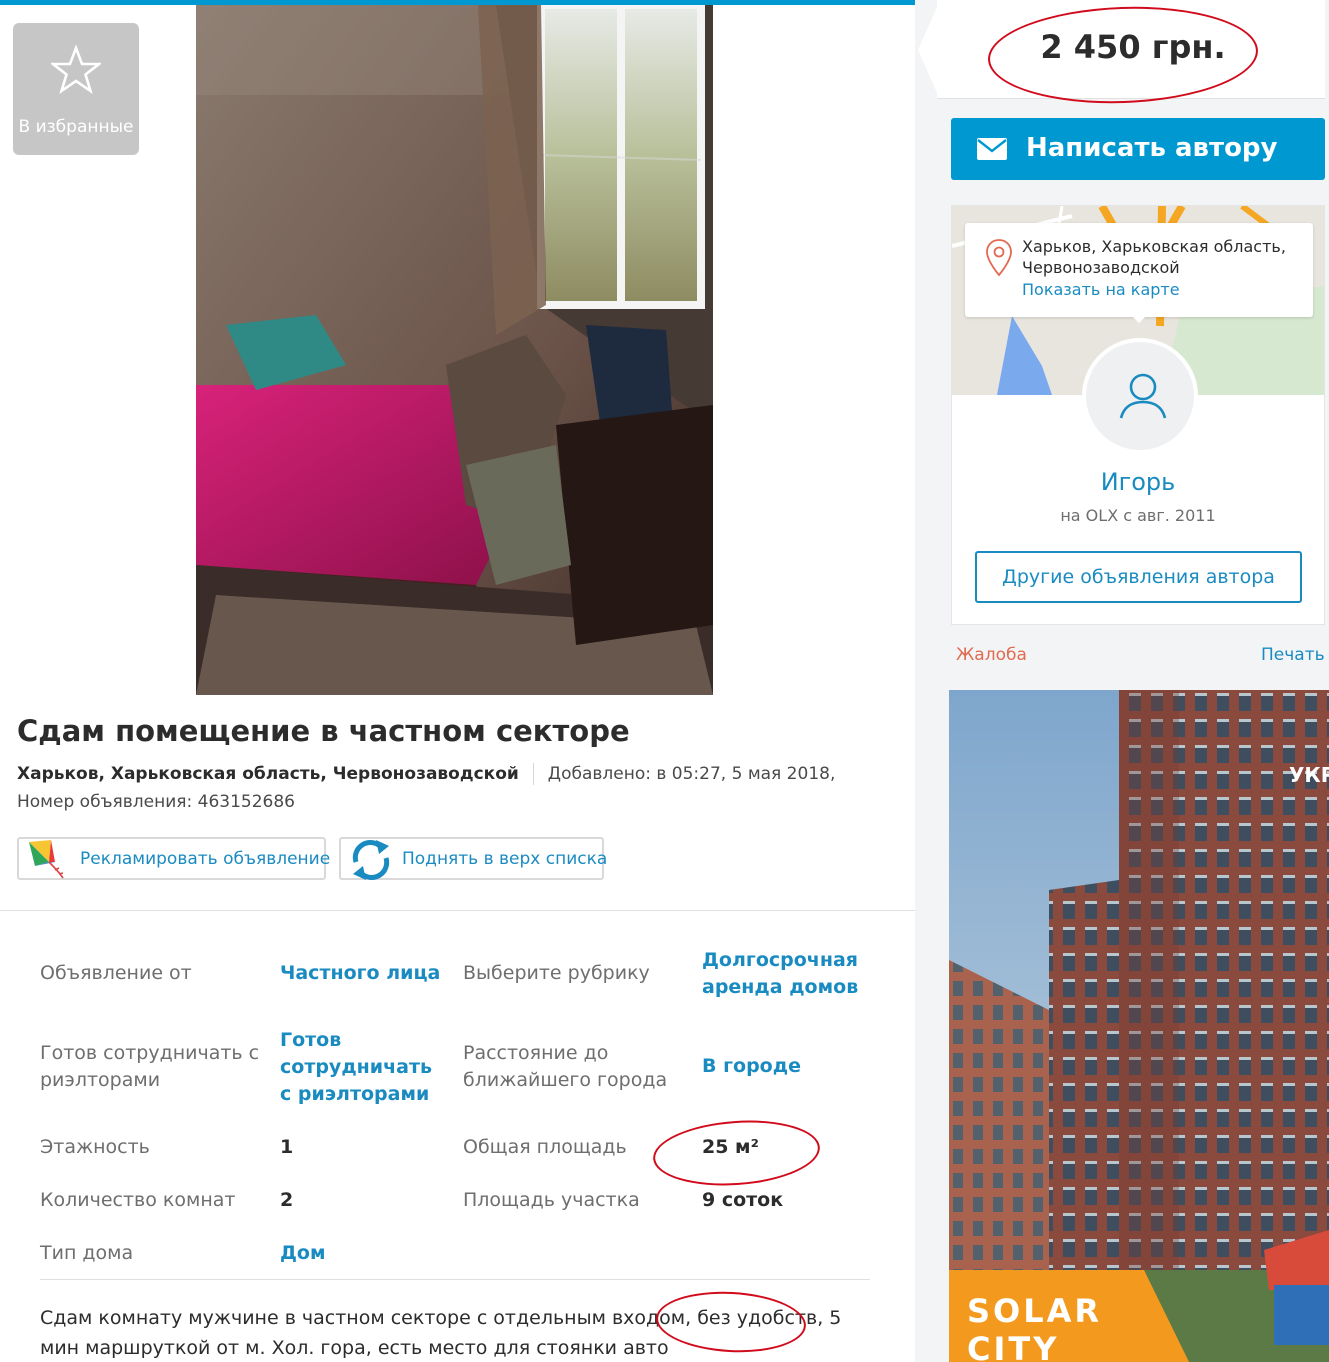 Image resolution: width=1329 pixels, height=1362 pixels. What do you see at coordinates (1138, 577) in the screenshot?
I see `other-ads-button: Другие объявления автора` at bounding box center [1138, 577].